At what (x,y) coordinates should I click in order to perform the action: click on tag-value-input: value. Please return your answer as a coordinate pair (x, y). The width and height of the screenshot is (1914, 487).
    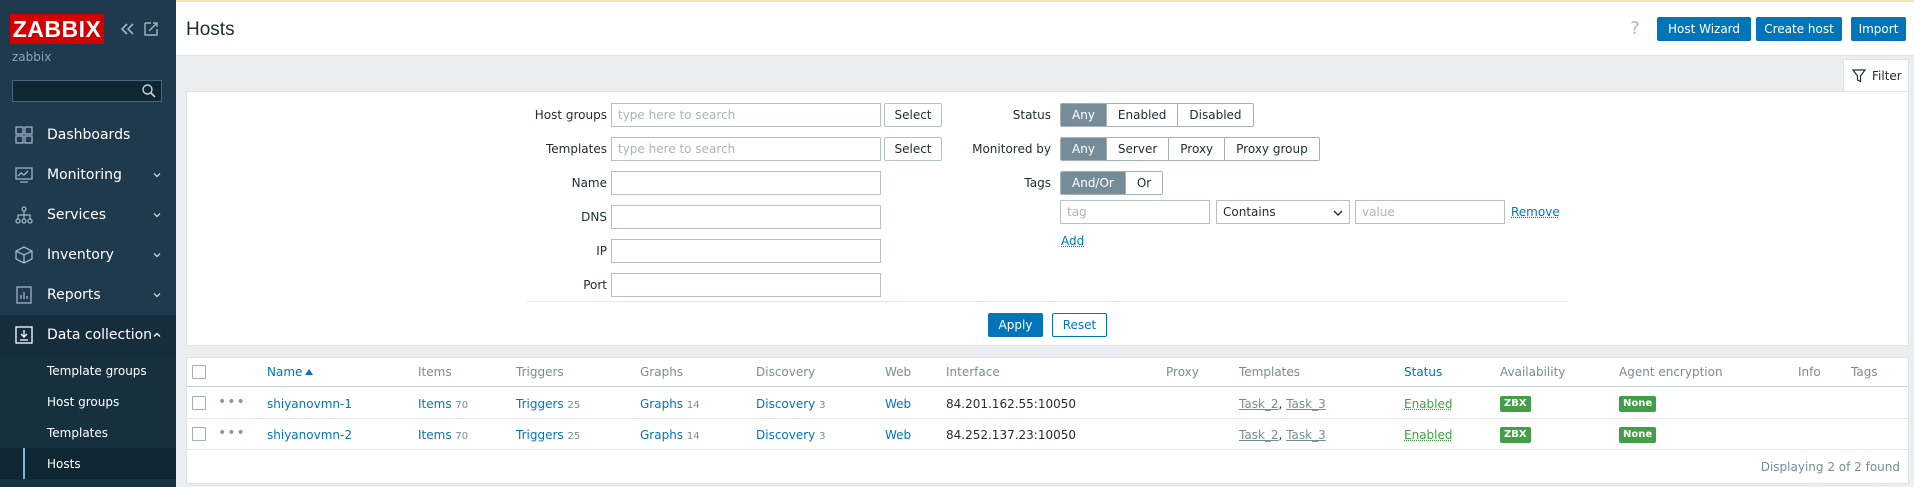
    Looking at the image, I should click on (1430, 212).